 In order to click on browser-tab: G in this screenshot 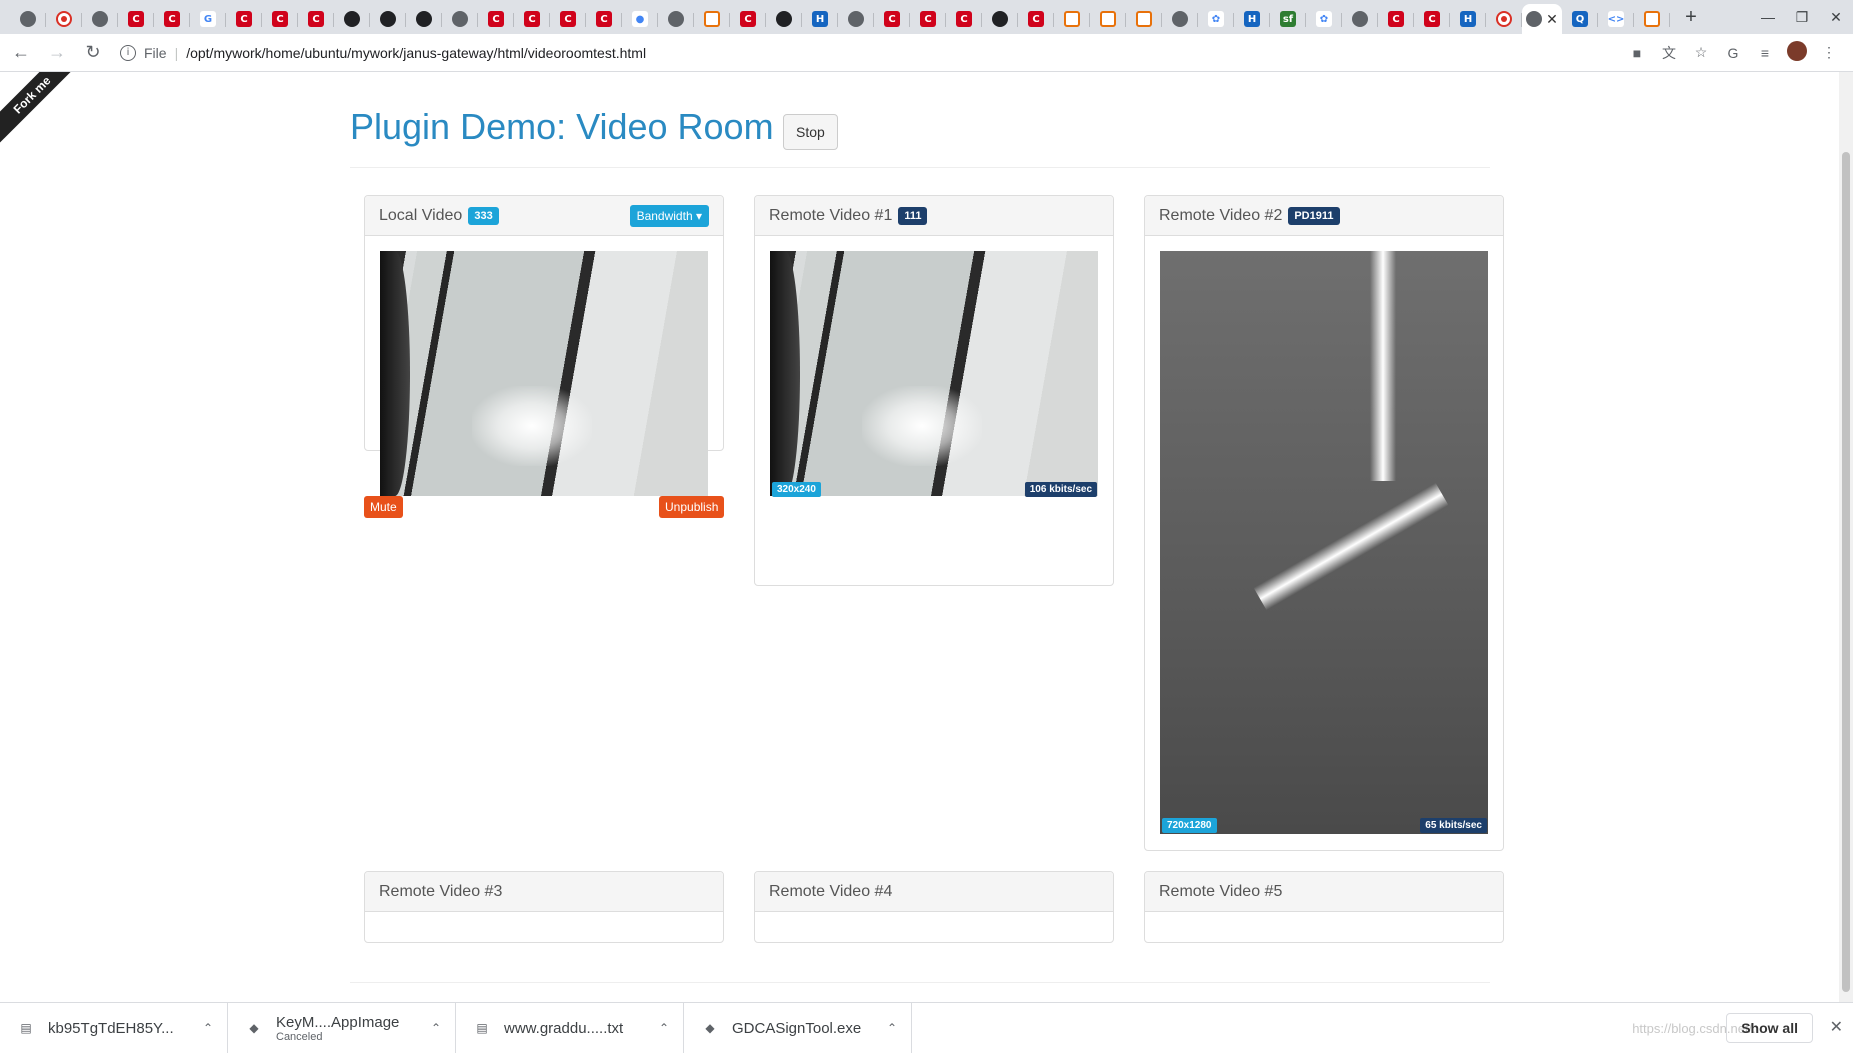, I will do `click(208, 19)`.